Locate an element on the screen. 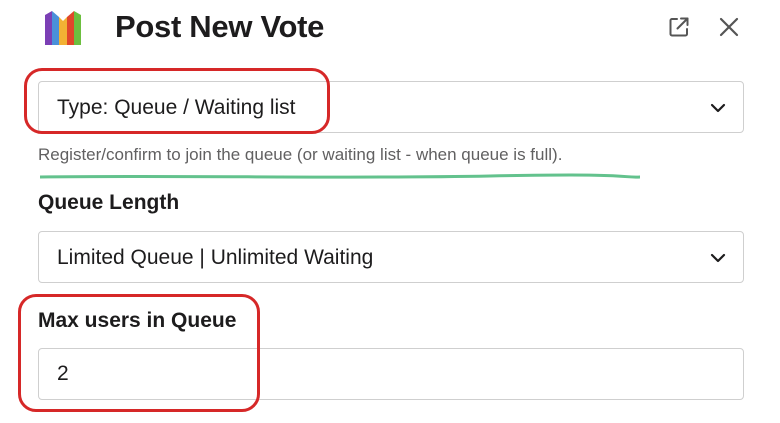 Image resolution: width=780 pixels, height=423 pixels. vote-type-select: Type: Queue / Waiting list is located at coordinates (391, 107).